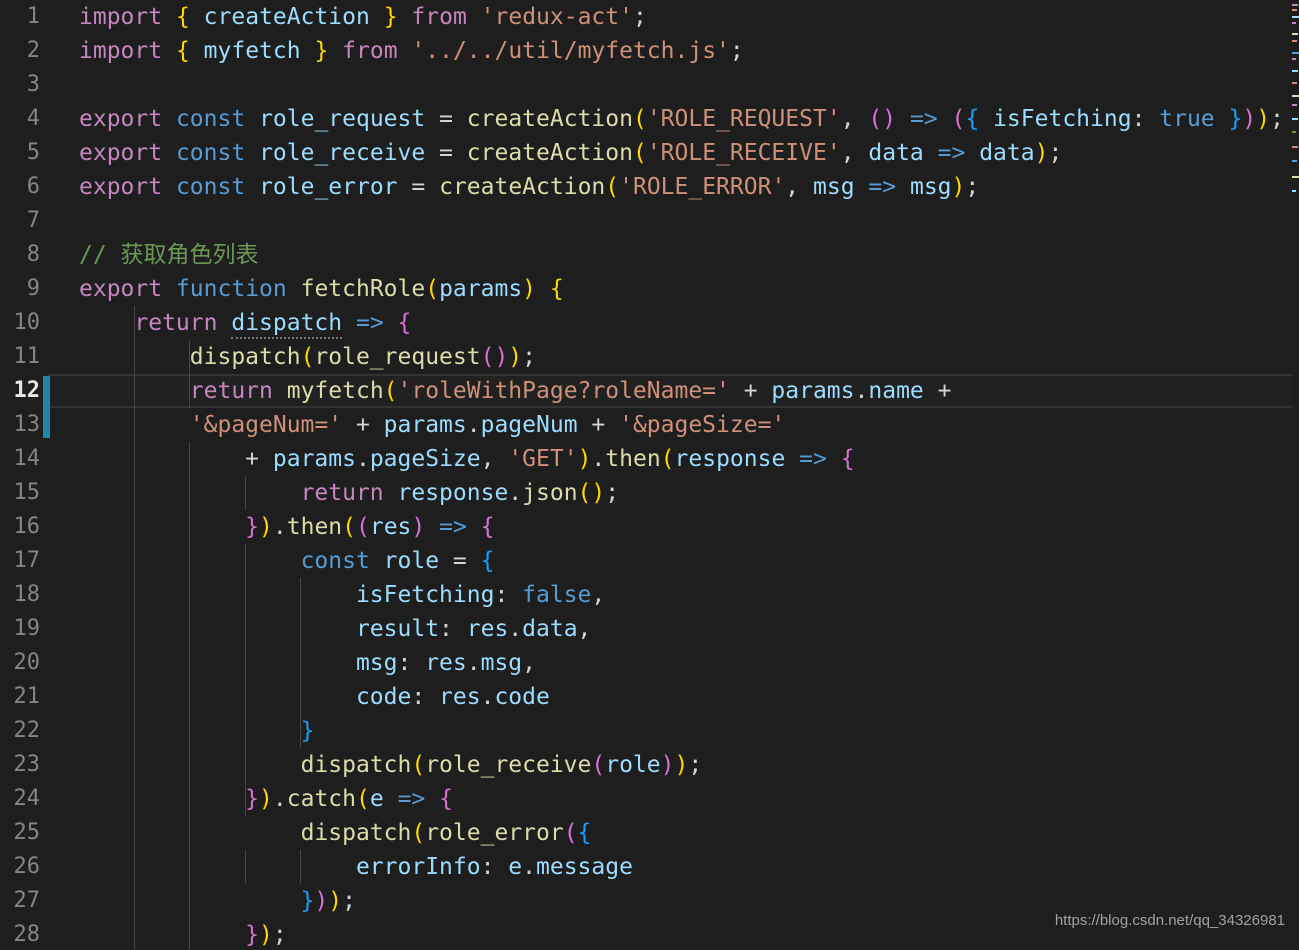  I want to click on line-number: 23, so click(27, 764).